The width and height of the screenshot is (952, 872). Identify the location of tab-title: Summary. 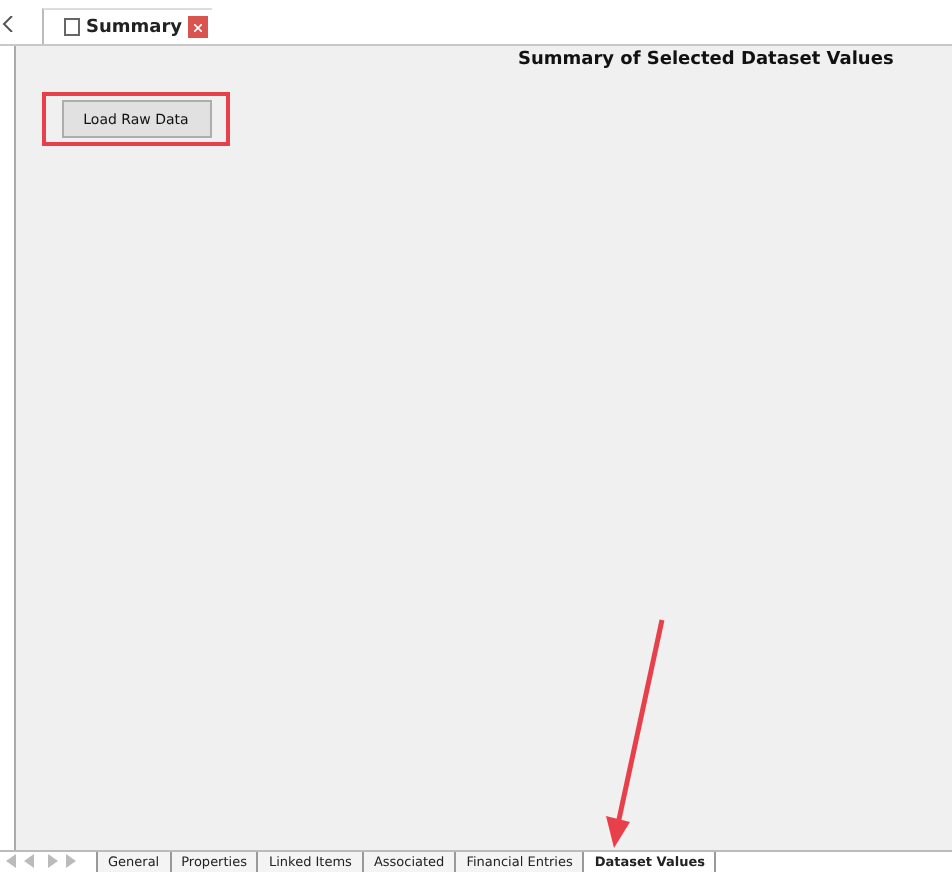
(134, 27).